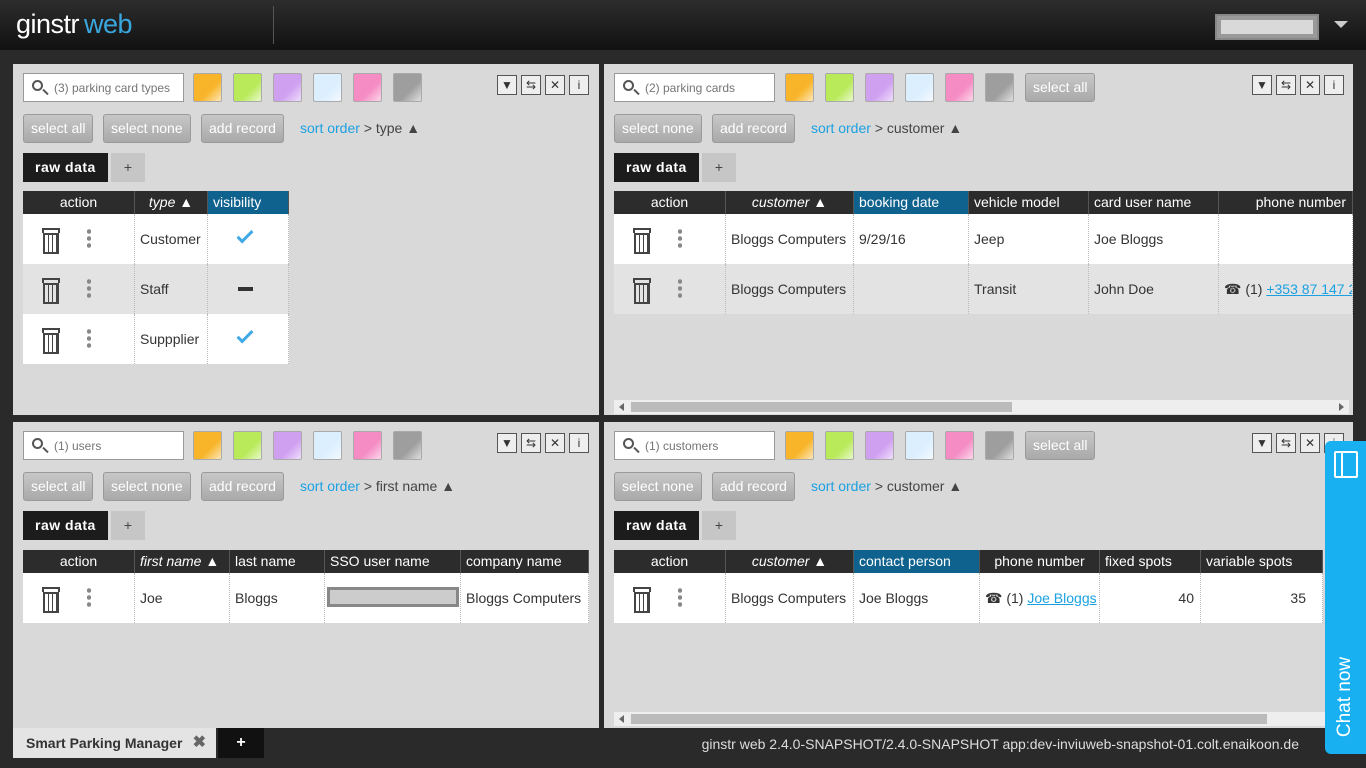  What do you see at coordinates (1262, 561) in the screenshot?
I see `column-header-variable-spots: variable spots` at bounding box center [1262, 561].